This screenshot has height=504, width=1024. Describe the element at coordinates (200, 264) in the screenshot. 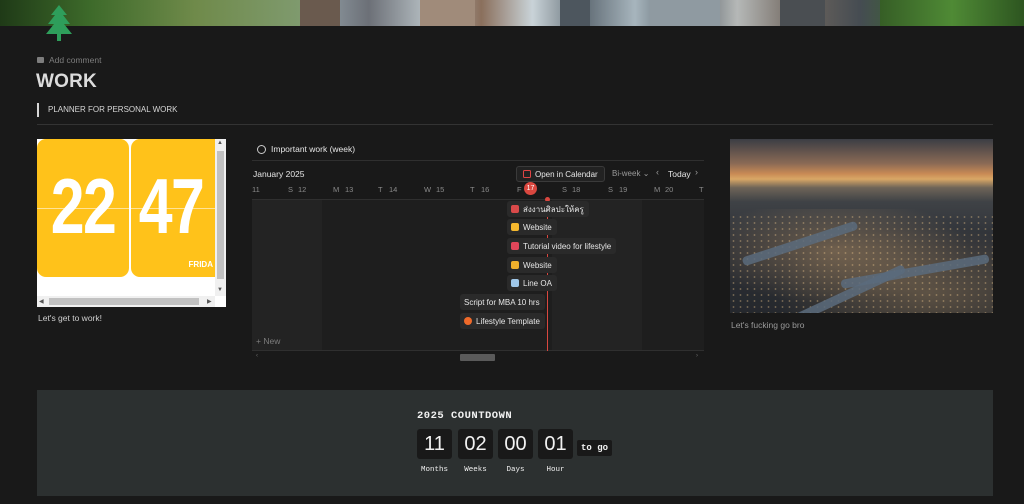

I see `clock-day: FRIDA` at that location.